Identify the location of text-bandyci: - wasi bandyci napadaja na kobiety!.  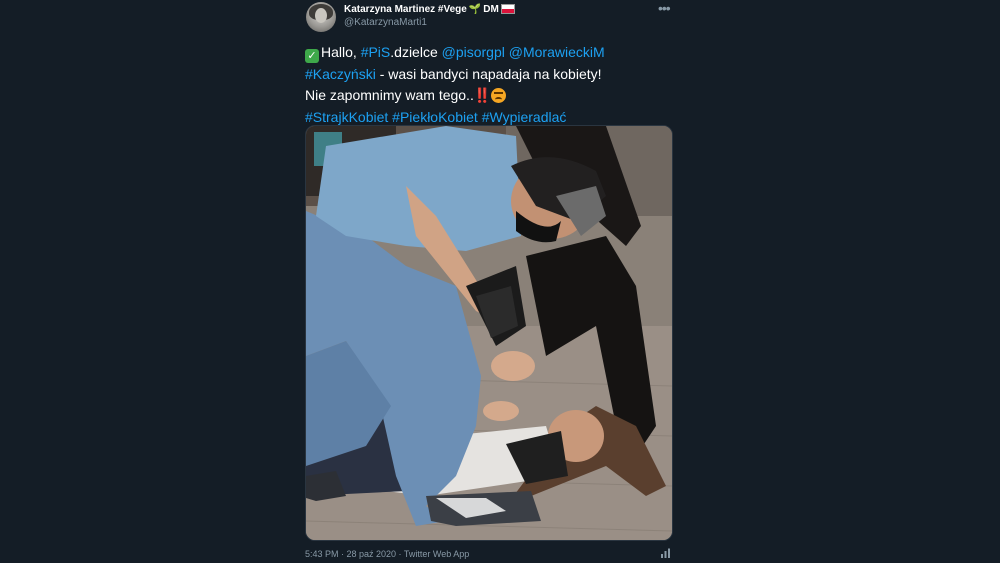
(488, 73).